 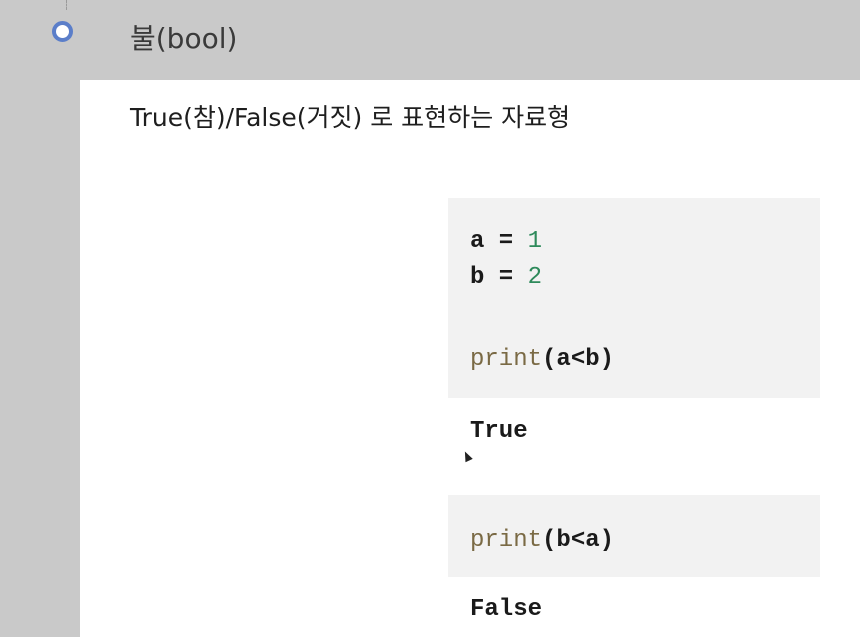 What do you see at coordinates (535, 241) in the screenshot?
I see `code-number: 1` at bounding box center [535, 241].